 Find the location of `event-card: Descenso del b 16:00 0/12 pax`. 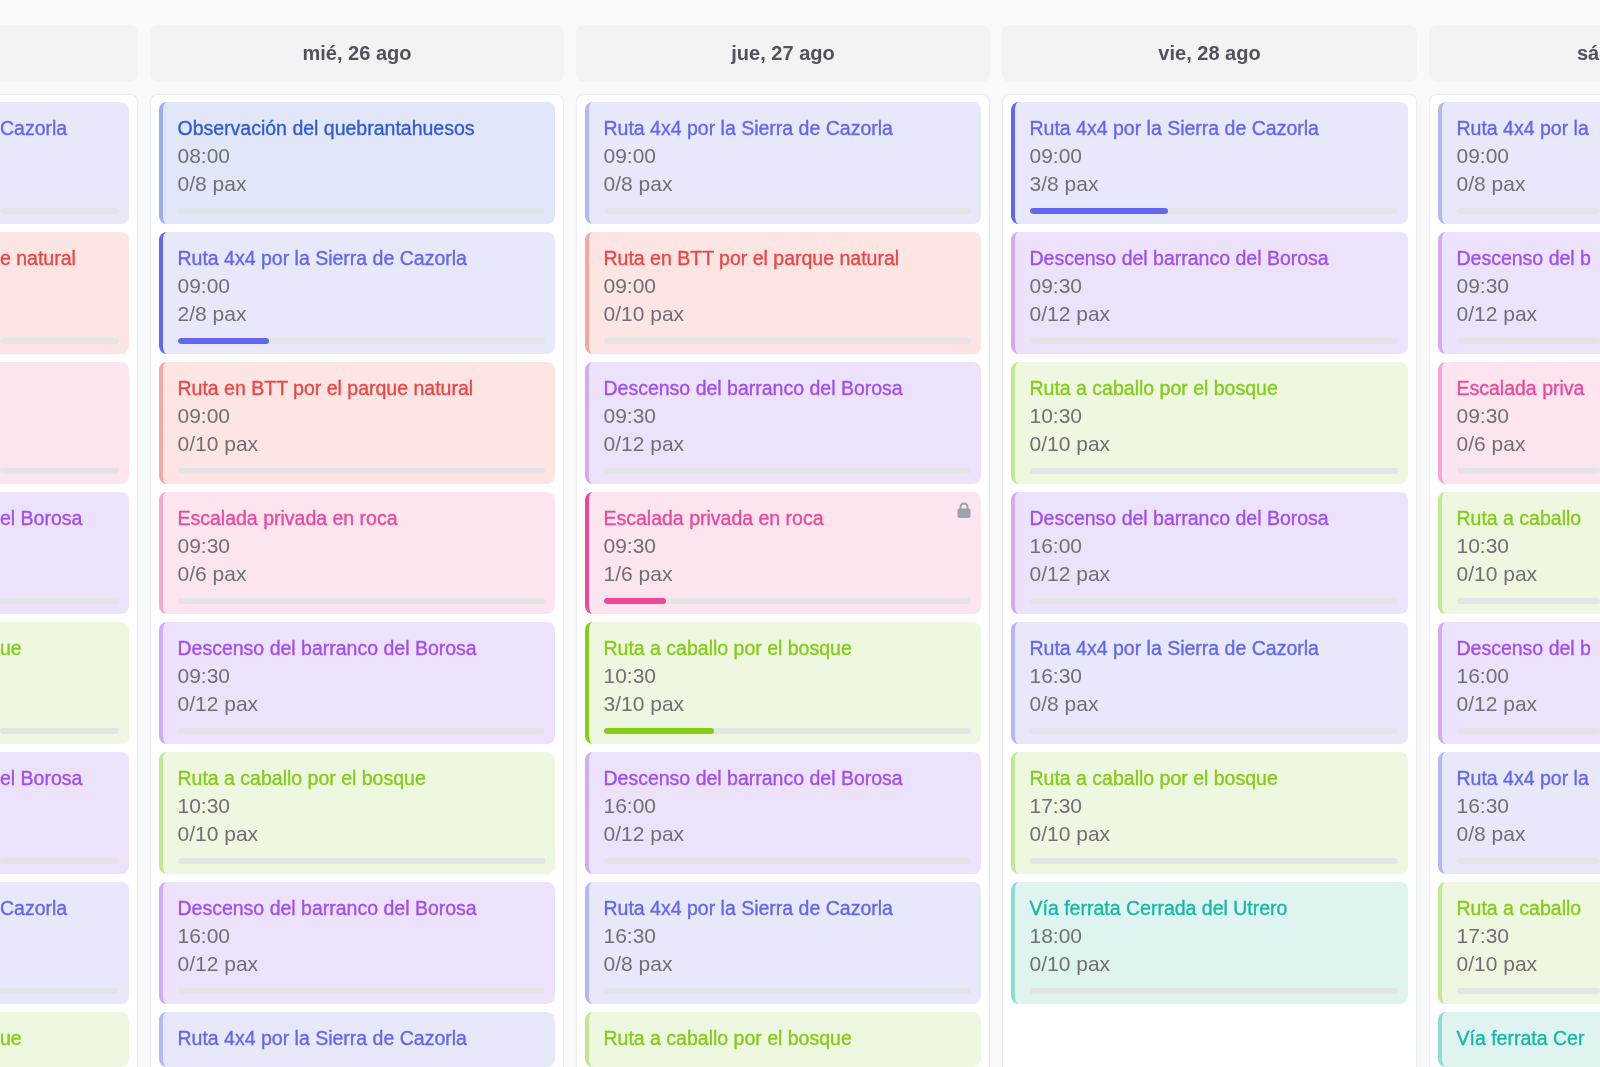

event-card: Descenso del b 16:00 0/12 pax is located at coordinates (1519, 683).